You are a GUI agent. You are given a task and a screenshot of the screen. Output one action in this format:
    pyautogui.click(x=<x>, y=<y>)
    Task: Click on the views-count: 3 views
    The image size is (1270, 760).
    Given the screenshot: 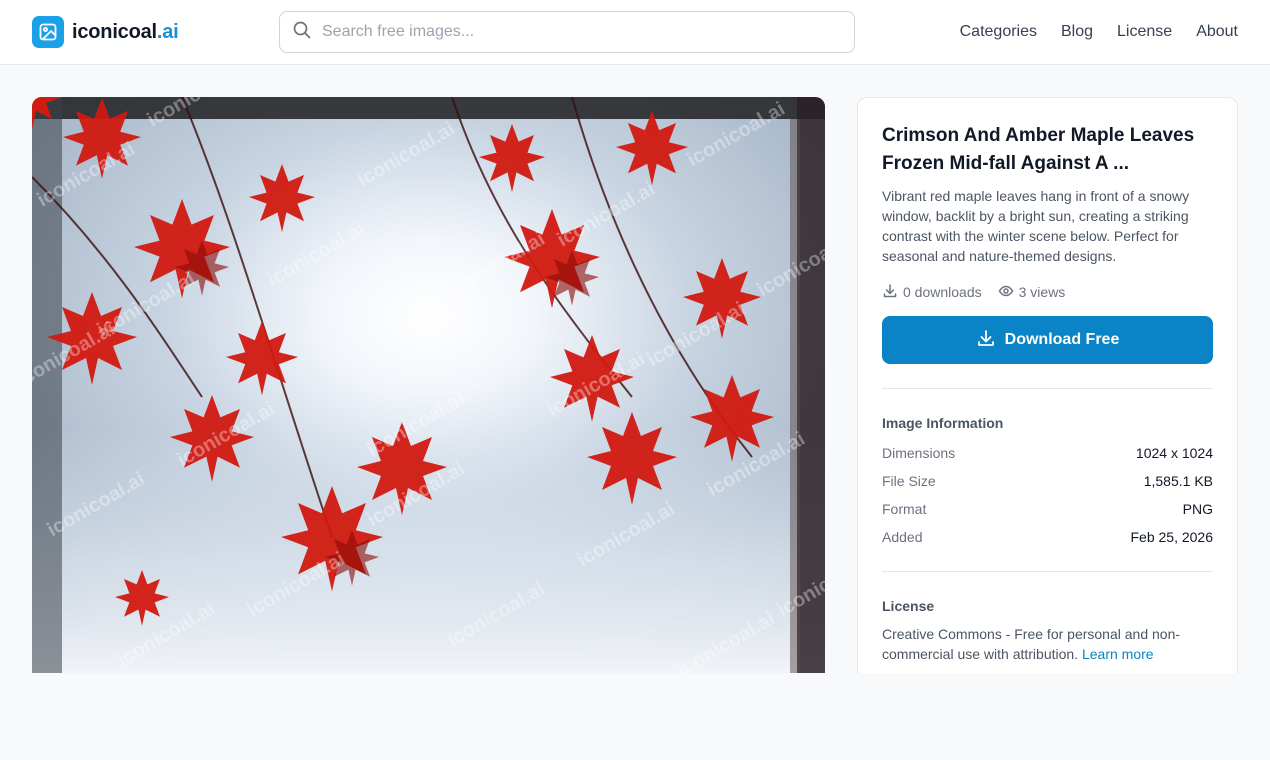 What is the action you would take?
    pyautogui.click(x=1042, y=292)
    